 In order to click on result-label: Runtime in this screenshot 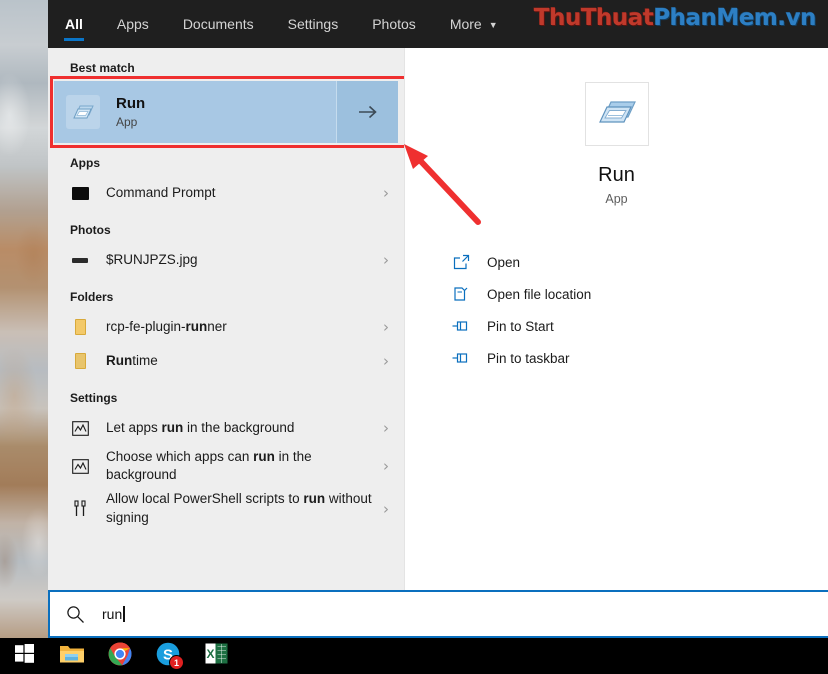, I will do `click(132, 360)`.